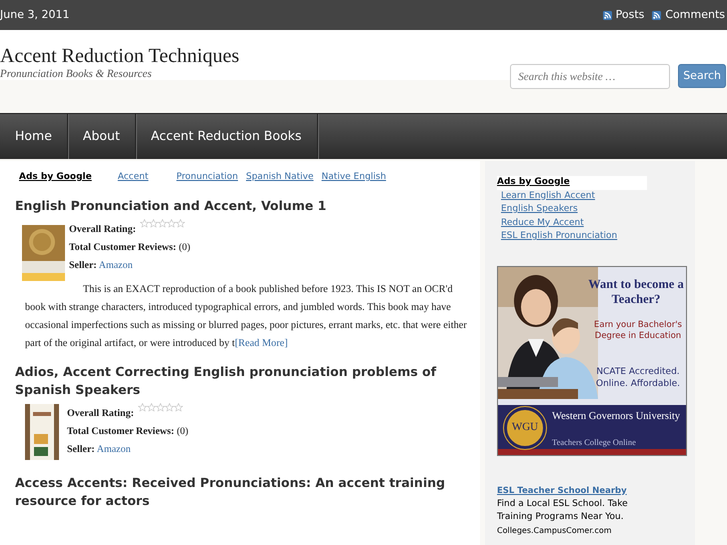 The width and height of the screenshot is (727, 545). What do you see at coordinates (555, 530) in the screenshot?
I see `ad-url: Colleges.CampusComer.com` at bounding box center [555, 530].